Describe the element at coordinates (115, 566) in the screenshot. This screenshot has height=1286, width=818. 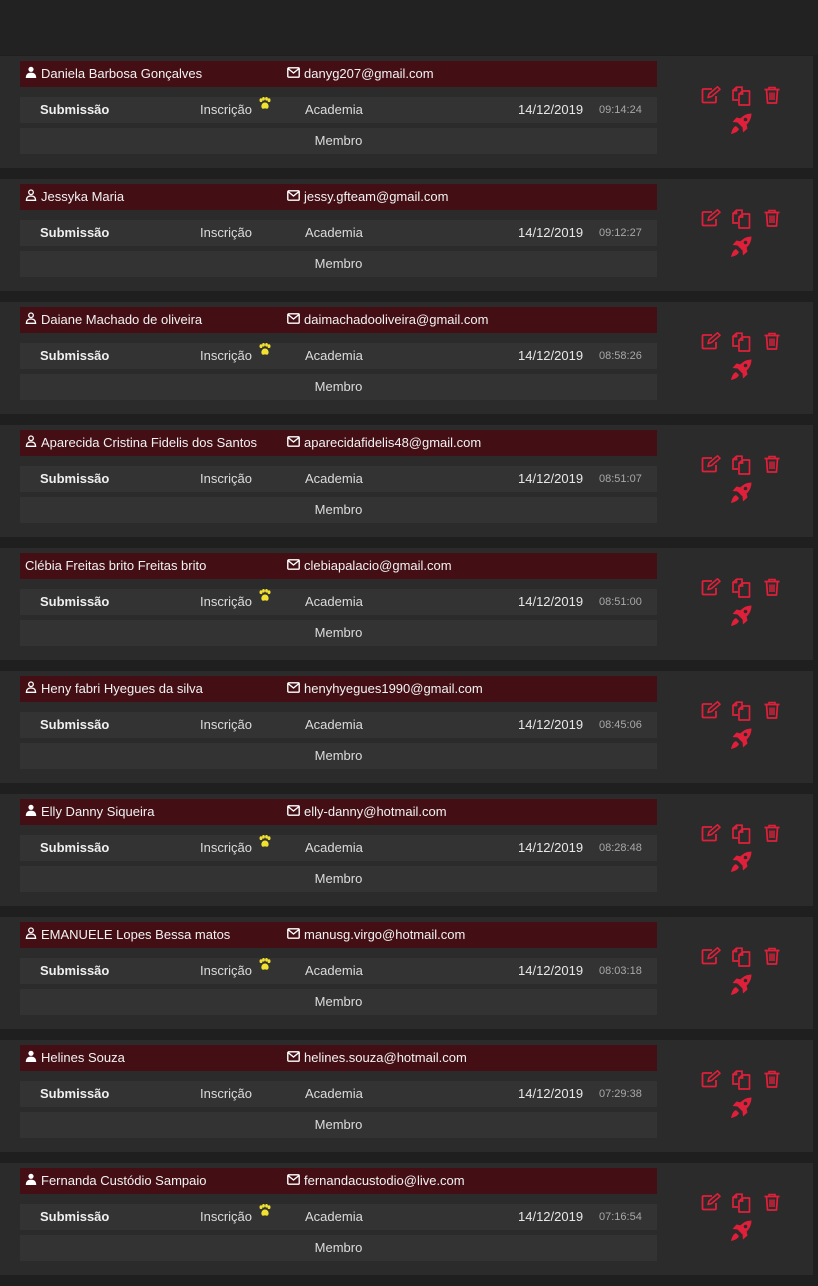
I see `member-name: Clébia Freitas brito Freitas brito` at that location.